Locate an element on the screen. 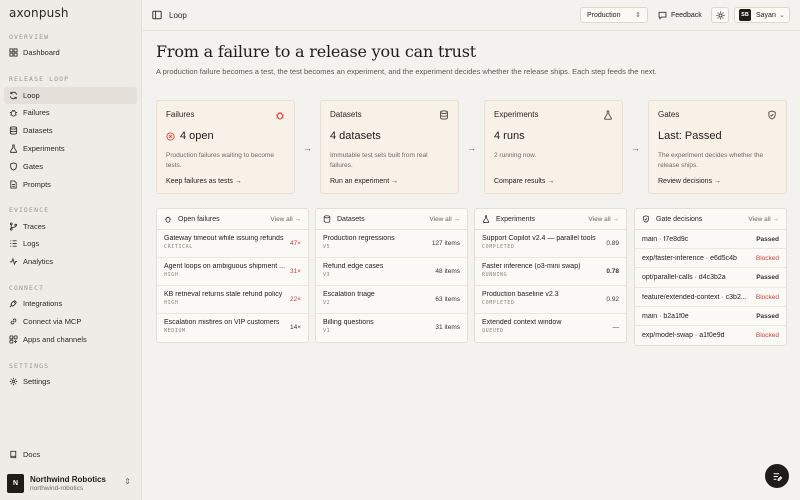 The image size is (800, 500). card-link: Run an experiment → is located at coordinates (364, 181).